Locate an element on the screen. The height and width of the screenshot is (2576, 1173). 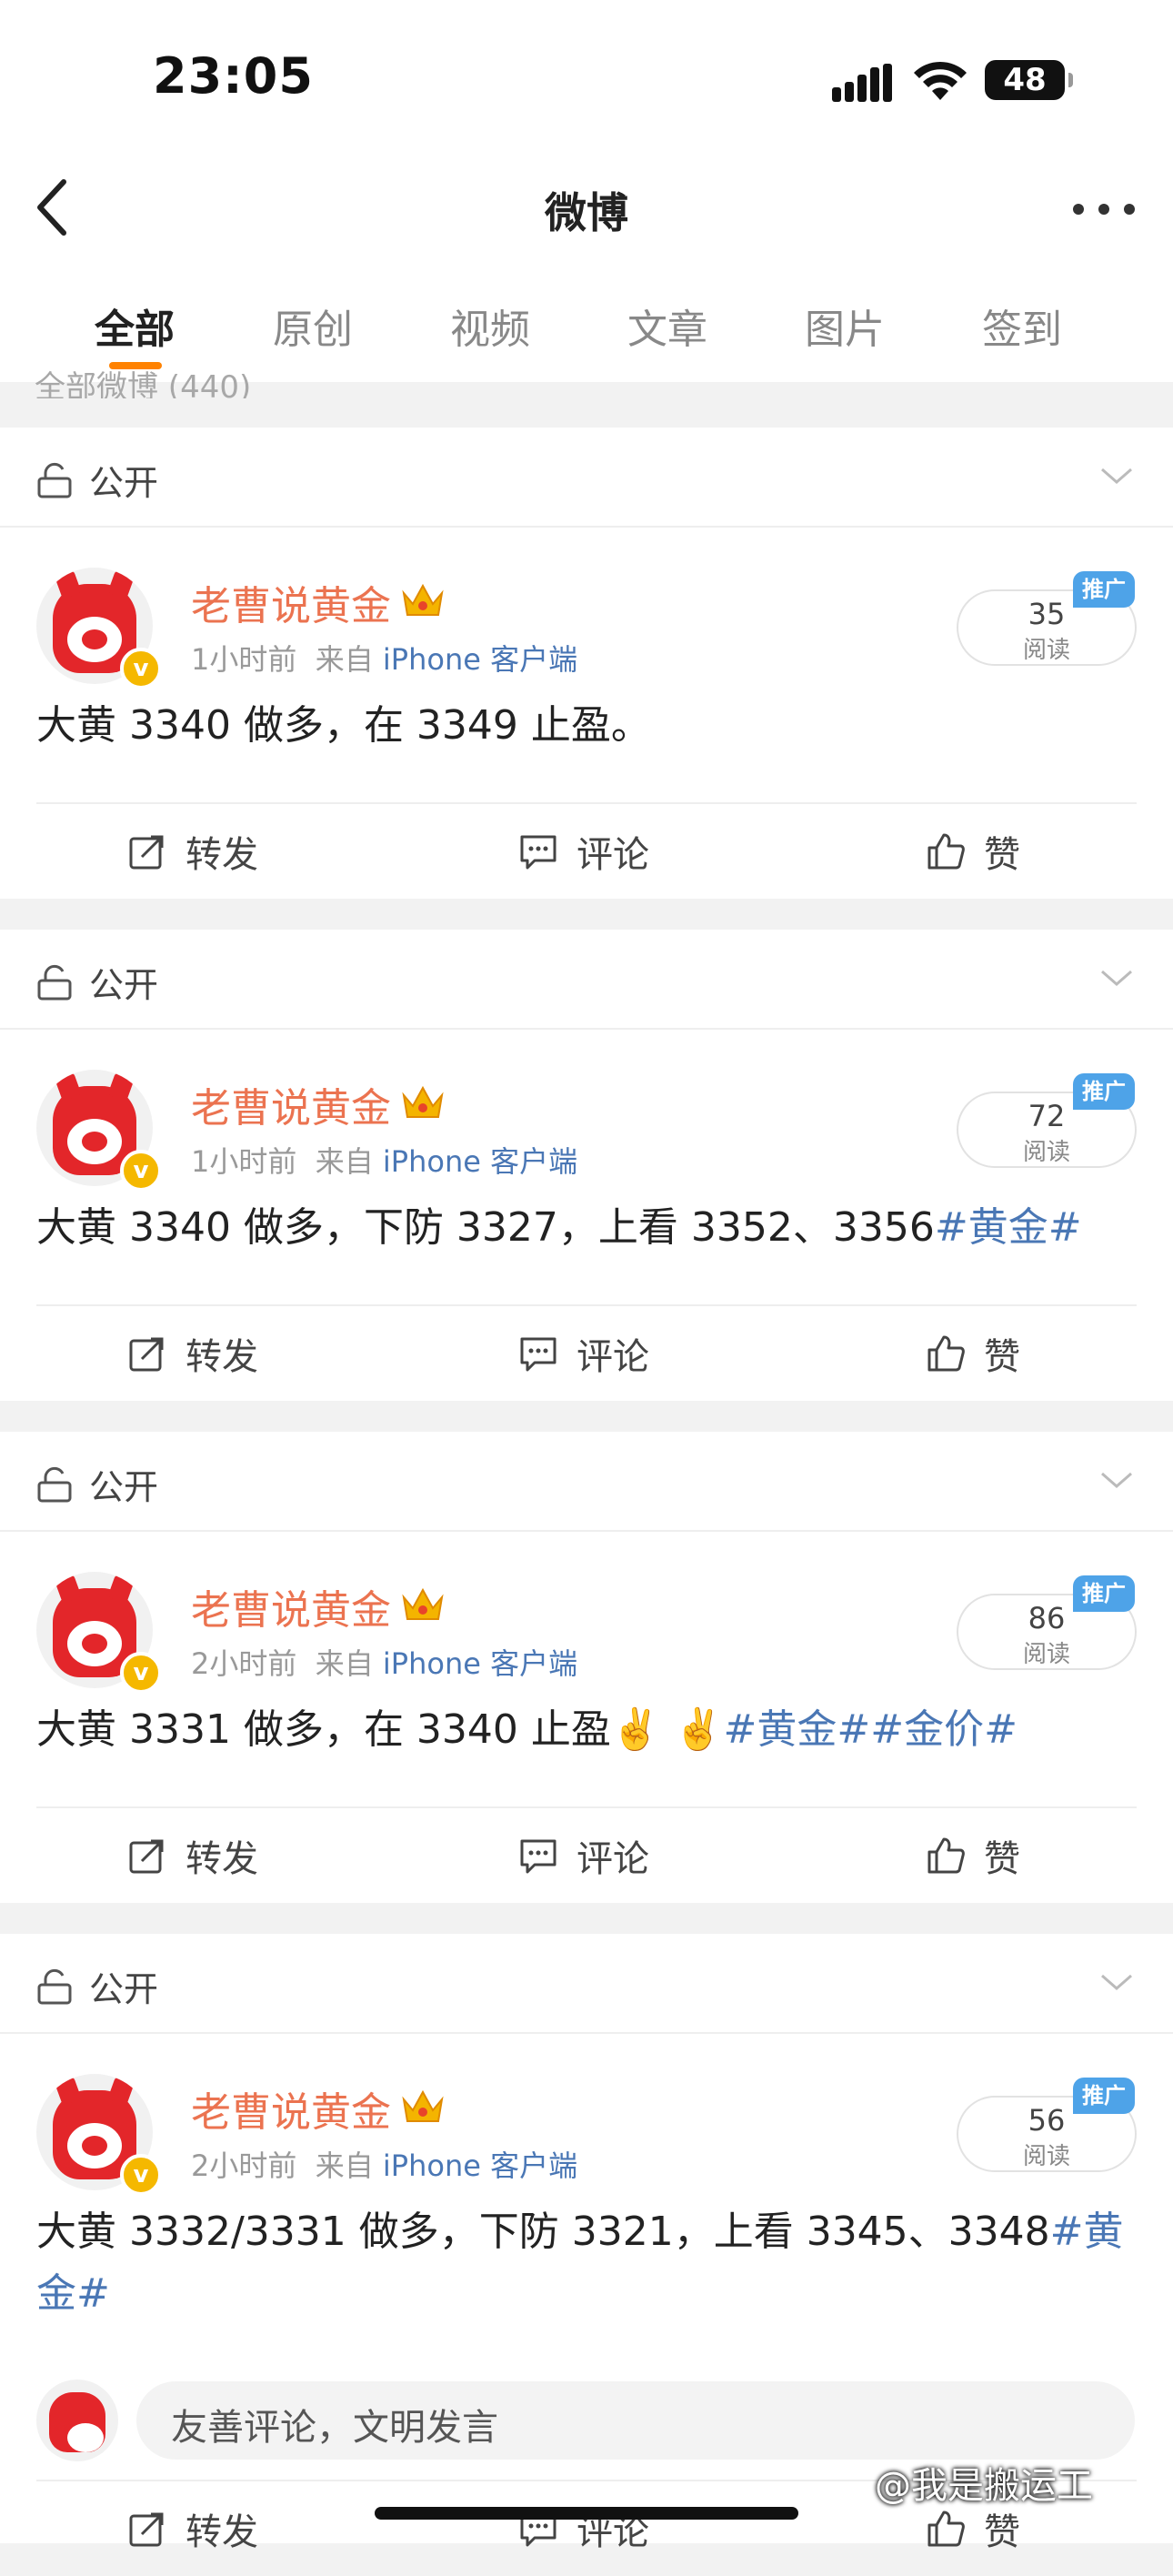
like-label: 赞 is located at coordinates (1002, 1859).